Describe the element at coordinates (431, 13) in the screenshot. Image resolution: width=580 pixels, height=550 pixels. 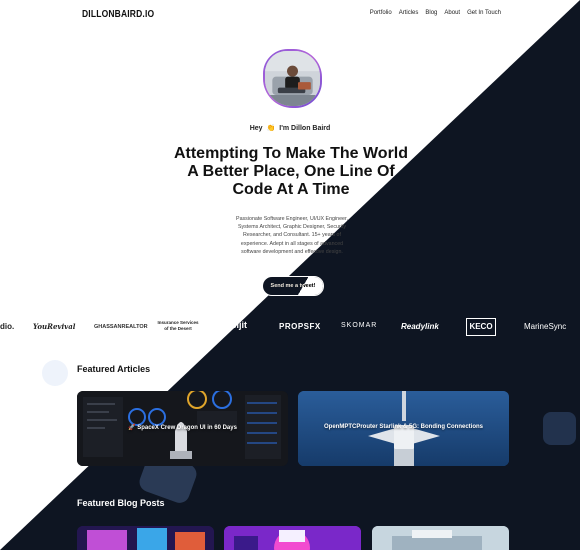
I see `nav-link-blog: Blog` at that location.